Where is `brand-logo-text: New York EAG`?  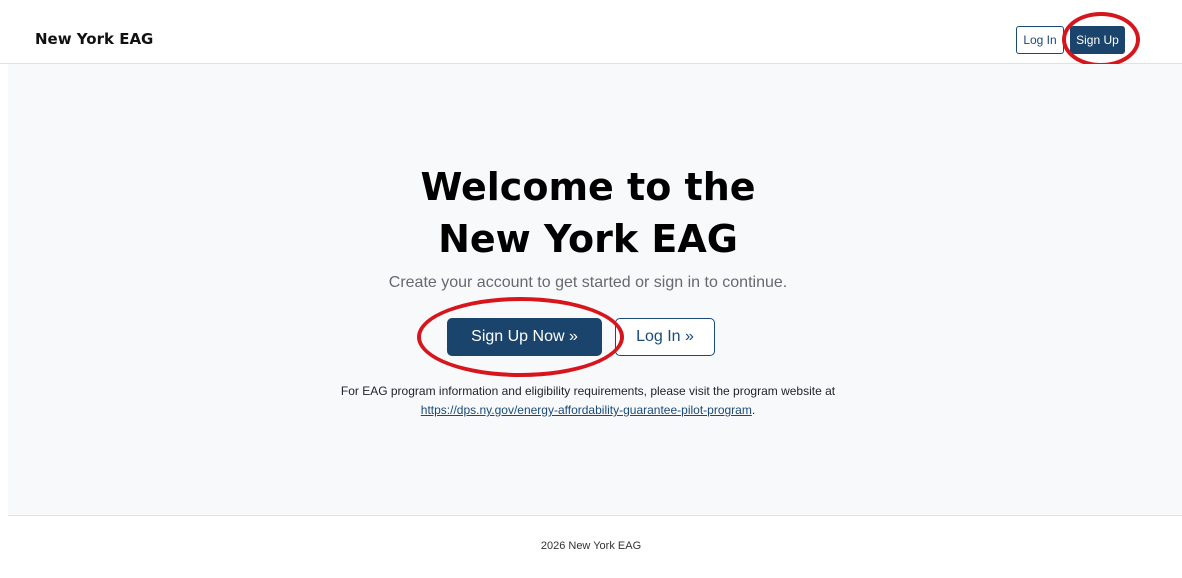 brand-logo-text: New York EAG is located at coordinates (94, 39).